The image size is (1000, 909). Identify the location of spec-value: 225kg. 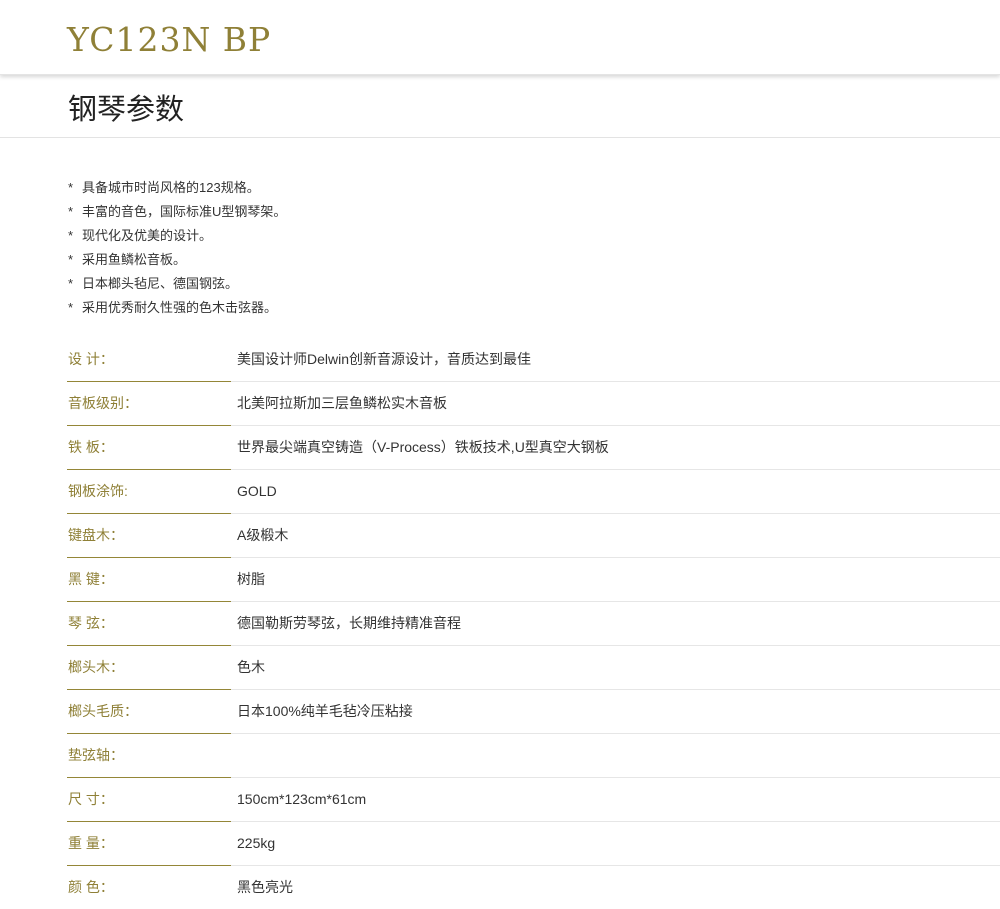
(256, 843).